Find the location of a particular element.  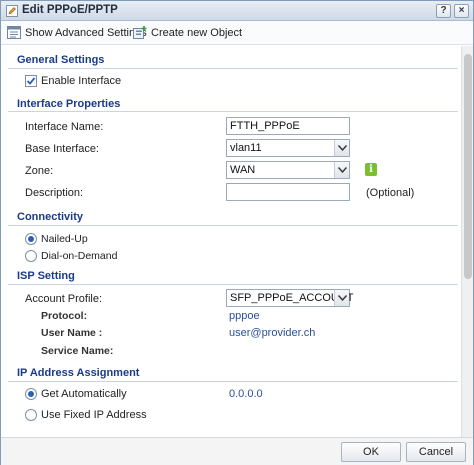

cancel-button: Cancel is located at coordinates (436, 452).